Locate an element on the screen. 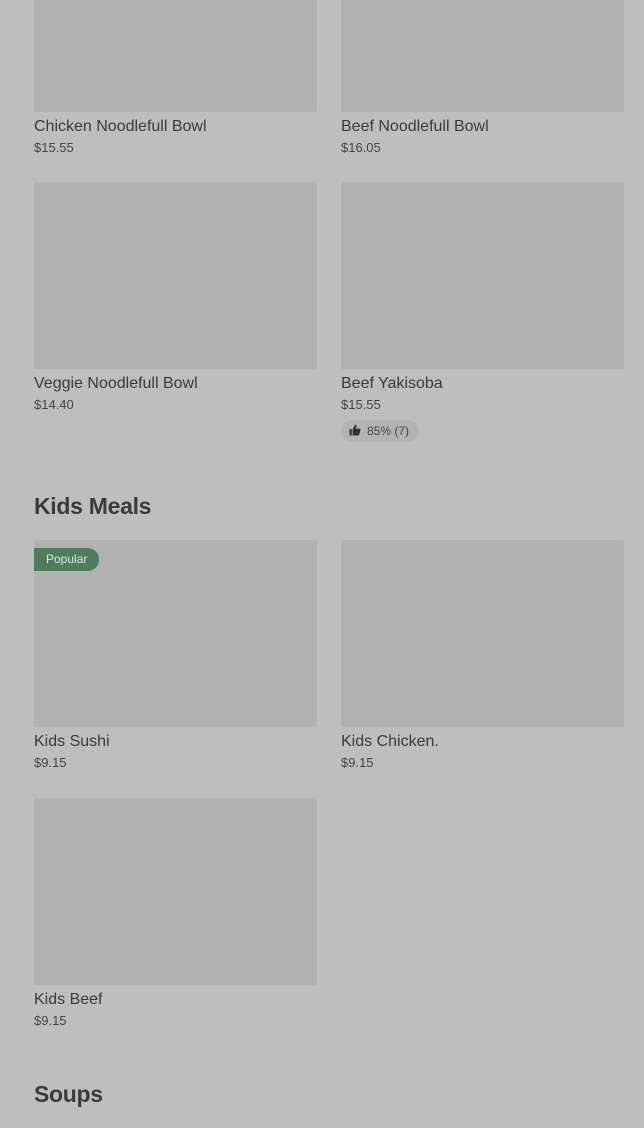  thumbs-up-icon is located at coordinates (355, 431).